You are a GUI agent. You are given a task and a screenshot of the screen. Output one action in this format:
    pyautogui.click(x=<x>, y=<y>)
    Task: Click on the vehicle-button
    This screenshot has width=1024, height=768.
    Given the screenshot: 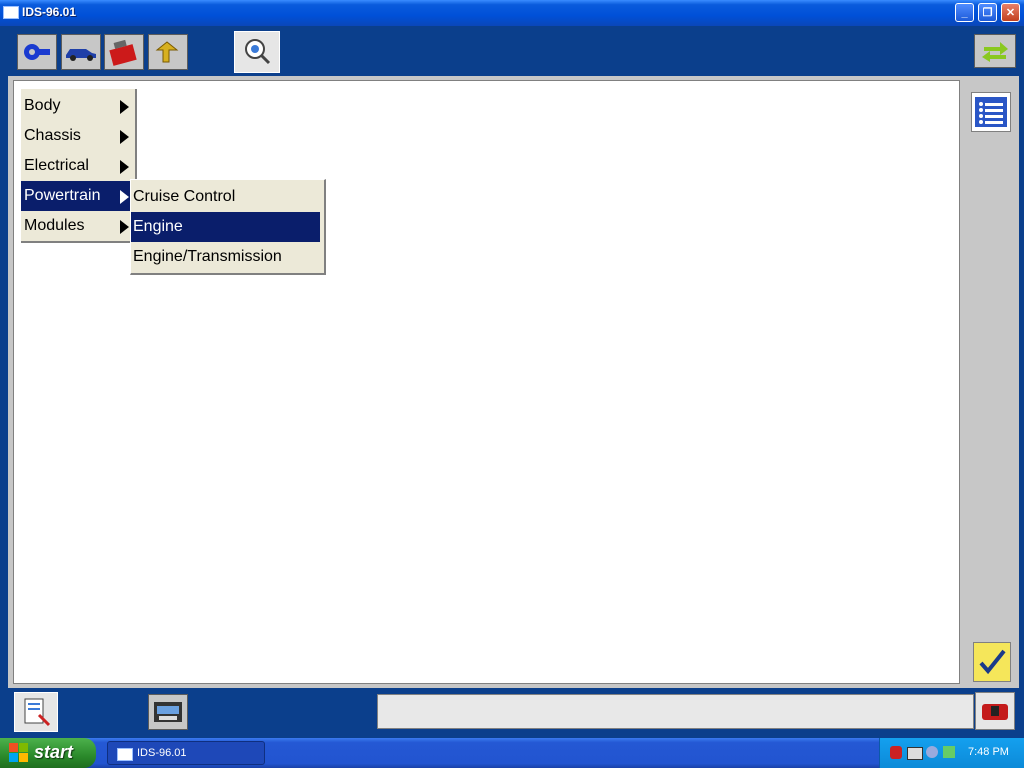 What is the action you would take?
    pyautogui.click(x=81, y=52)
    